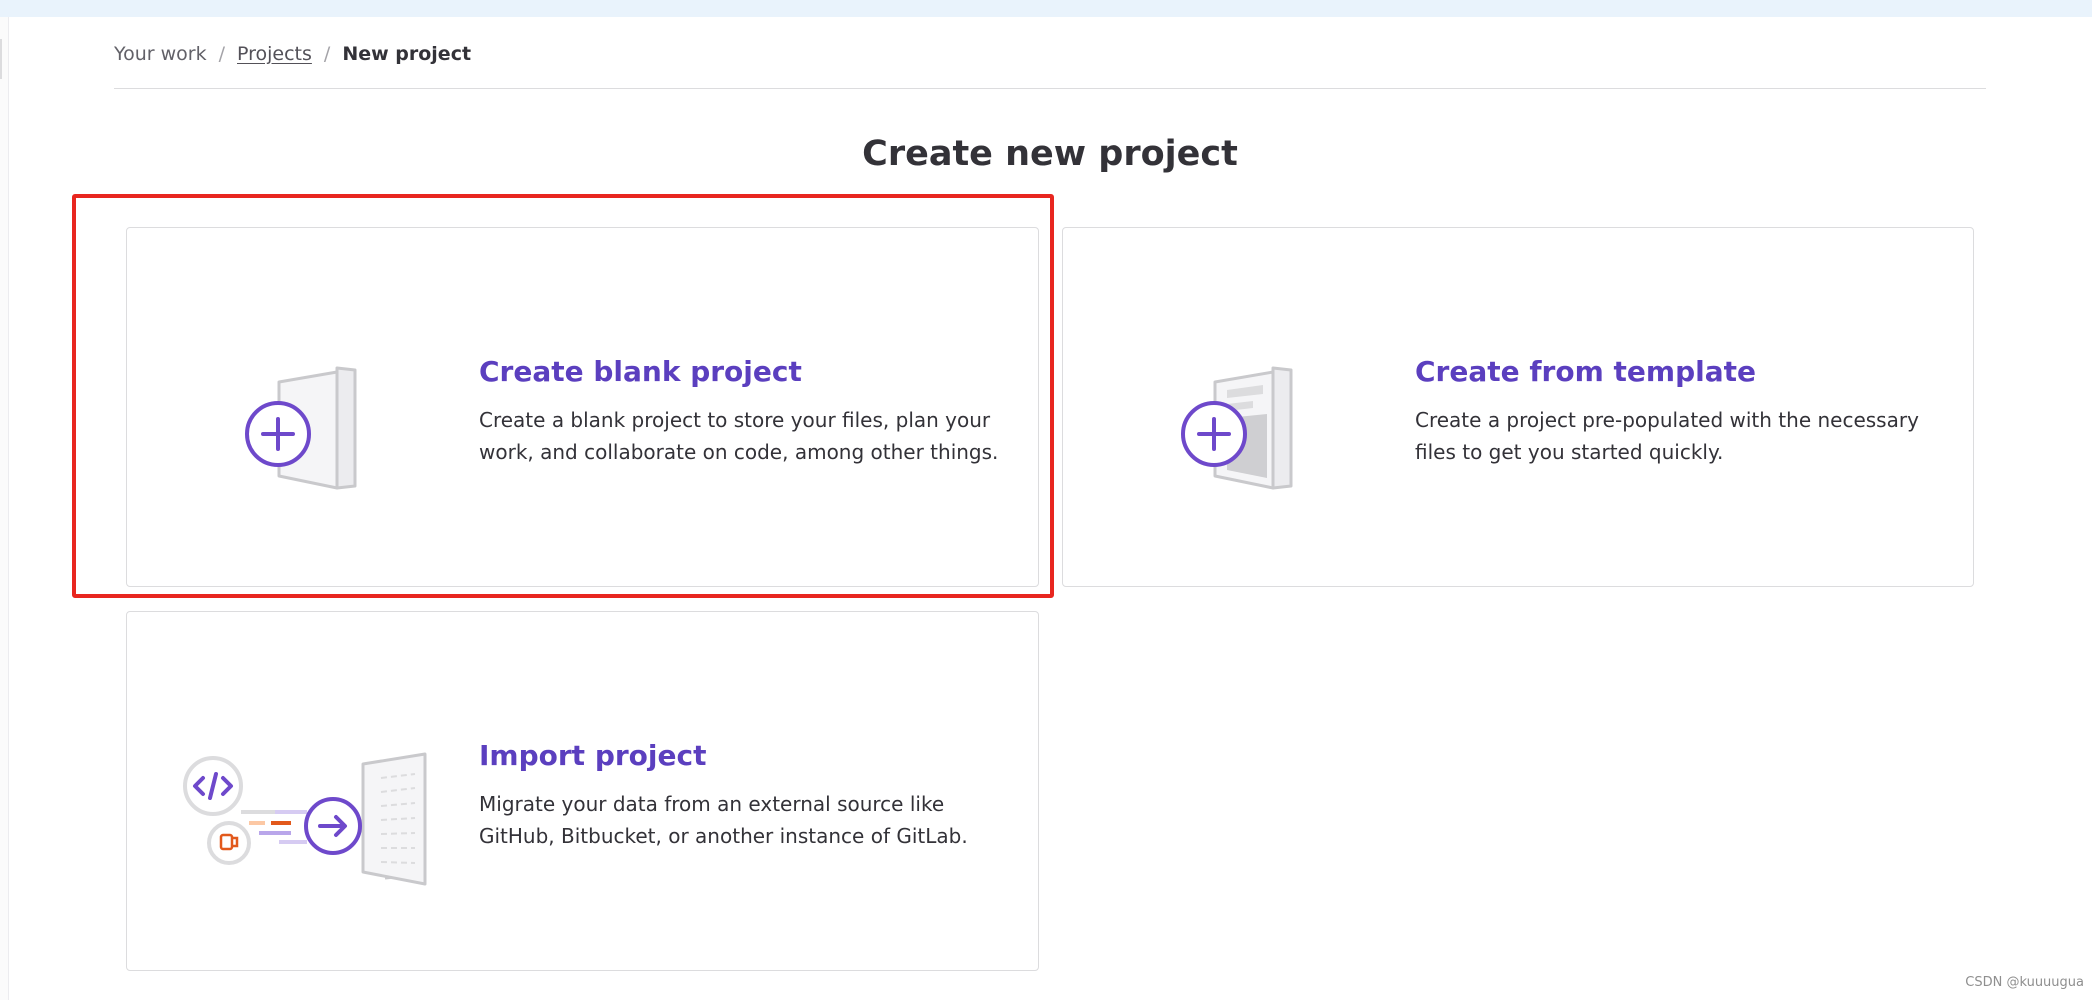 This screenshot has width=2092, height=1000. What do you see at coordinates (274, 54) in the screenshot?
I see `breadcrumb-projects-link: Projects` at bounding box center [274, 54].